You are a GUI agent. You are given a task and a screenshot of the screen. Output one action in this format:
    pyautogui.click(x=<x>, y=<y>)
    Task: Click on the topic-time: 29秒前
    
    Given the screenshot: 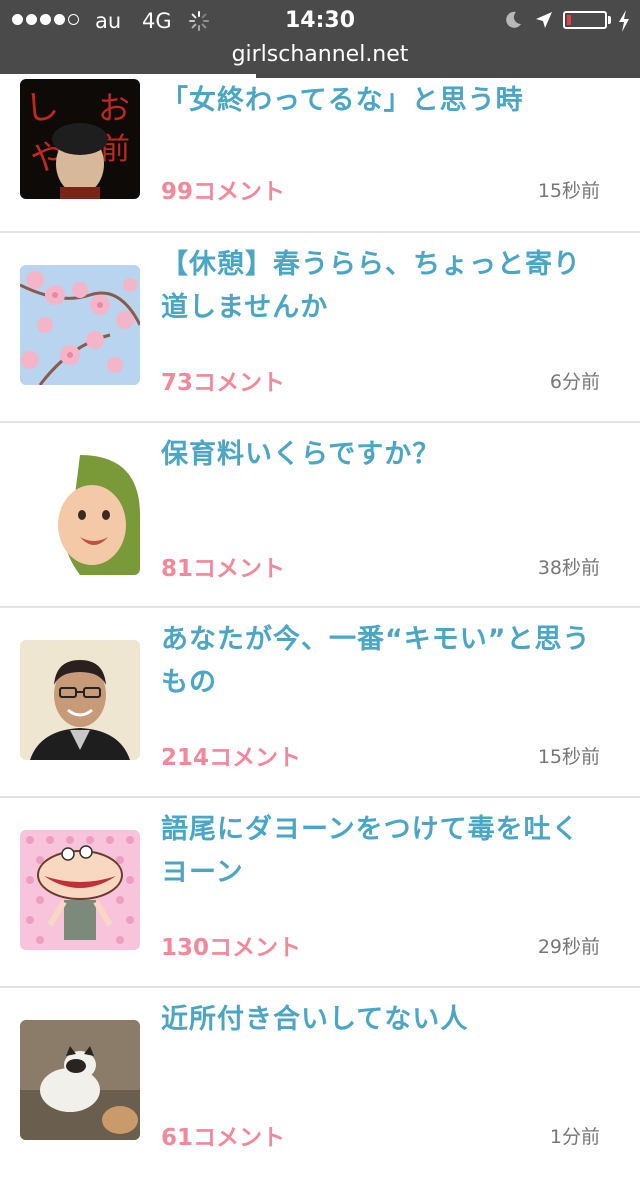 What is the action you would take?
    pyautogui.click(x=568, y=947)
    